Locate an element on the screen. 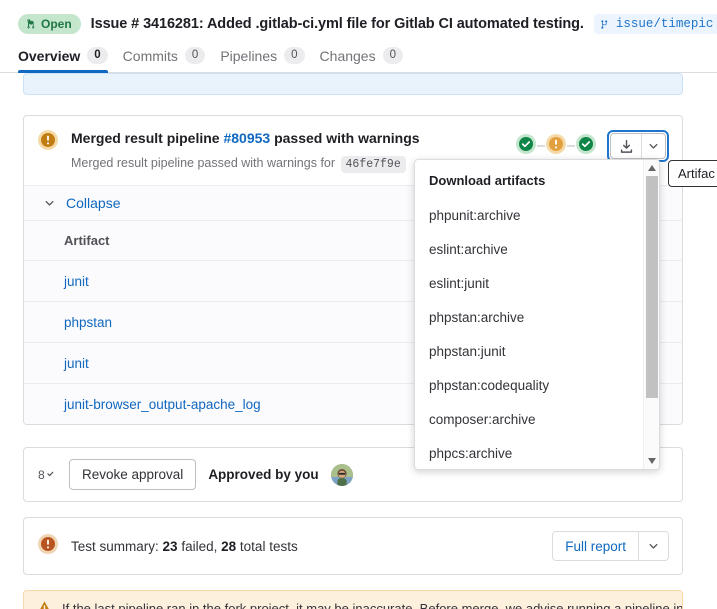  download-icon is located at coordinates (626, 146).